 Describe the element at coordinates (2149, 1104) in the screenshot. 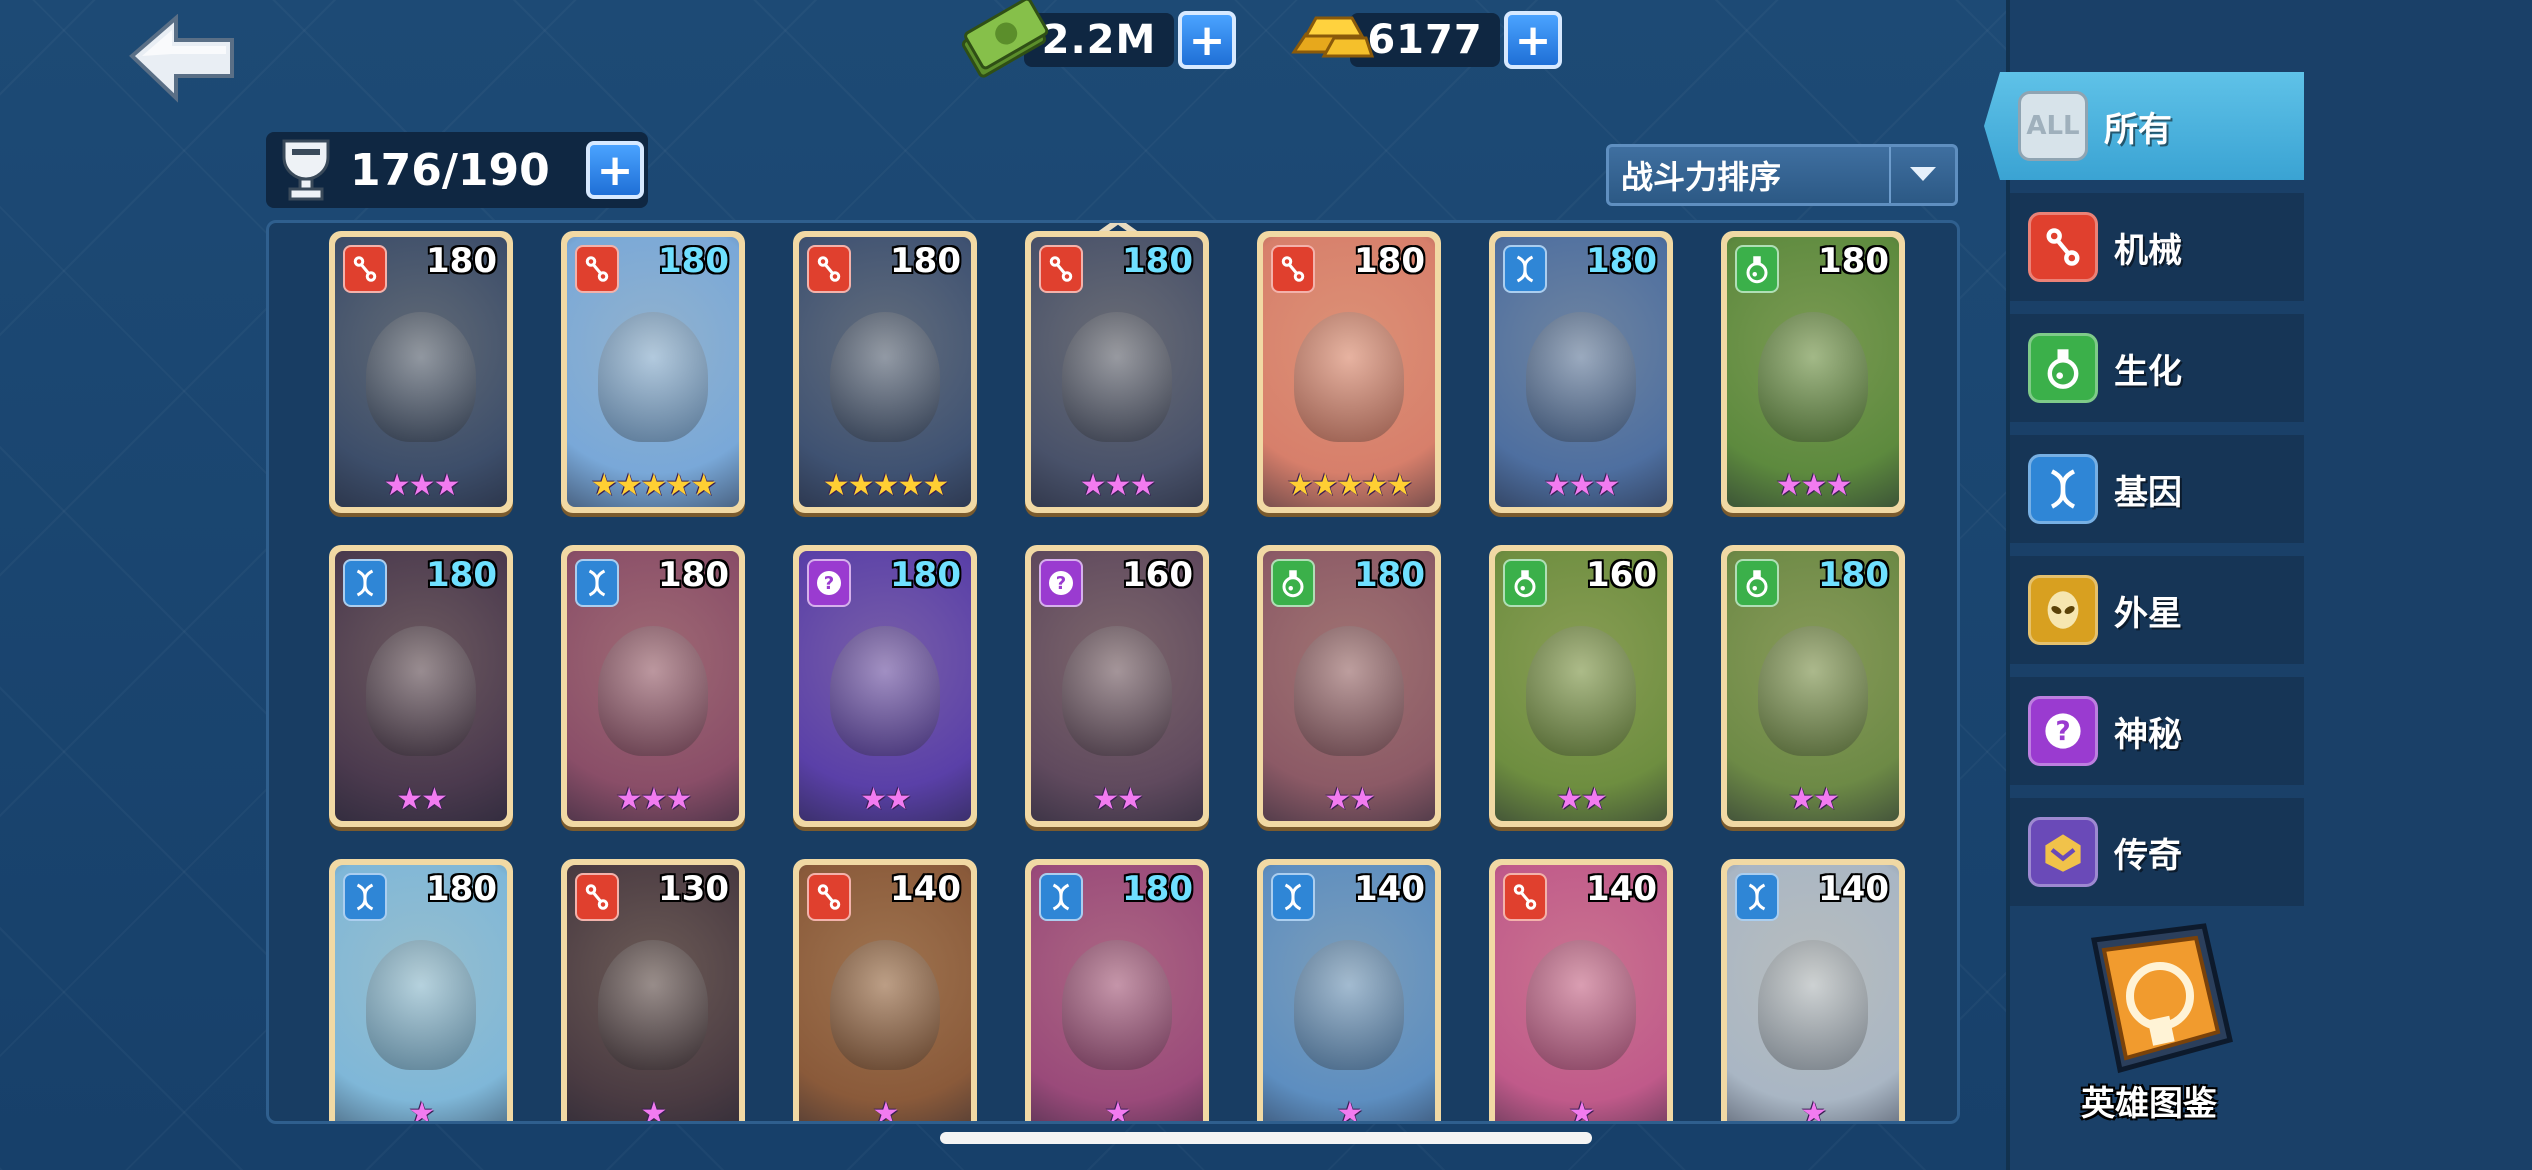

I see `hero-codex-label: 英雄图鉴` at that location.